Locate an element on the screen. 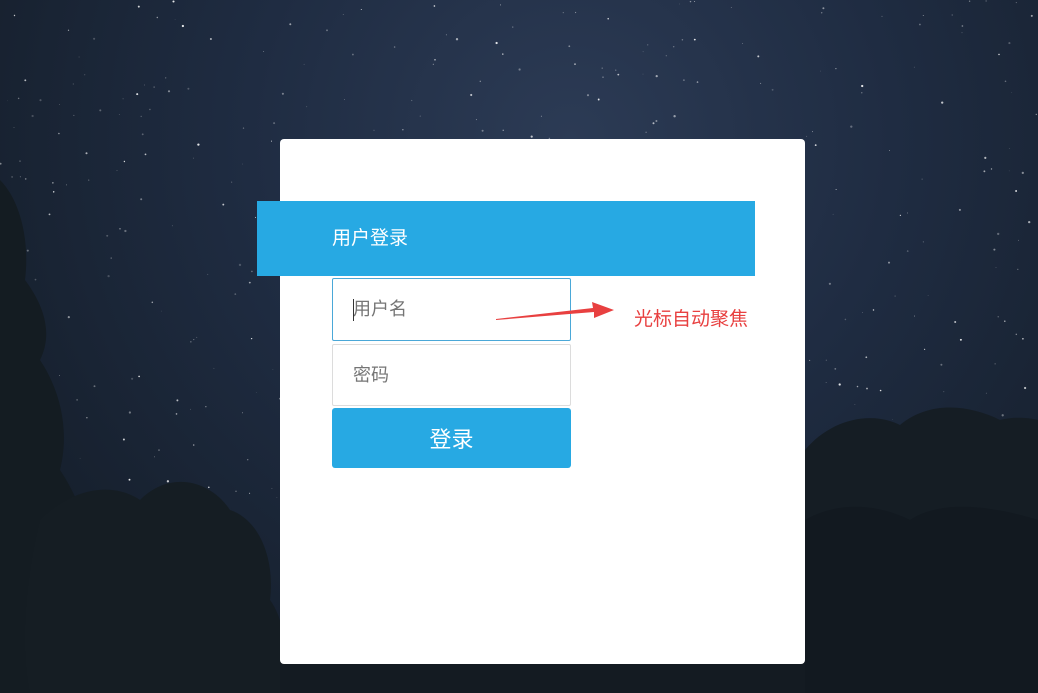 Image resolution: width=1038 pixels, height=693 pixels. login-title: 用户登录 is located at coordinates (370, 238).